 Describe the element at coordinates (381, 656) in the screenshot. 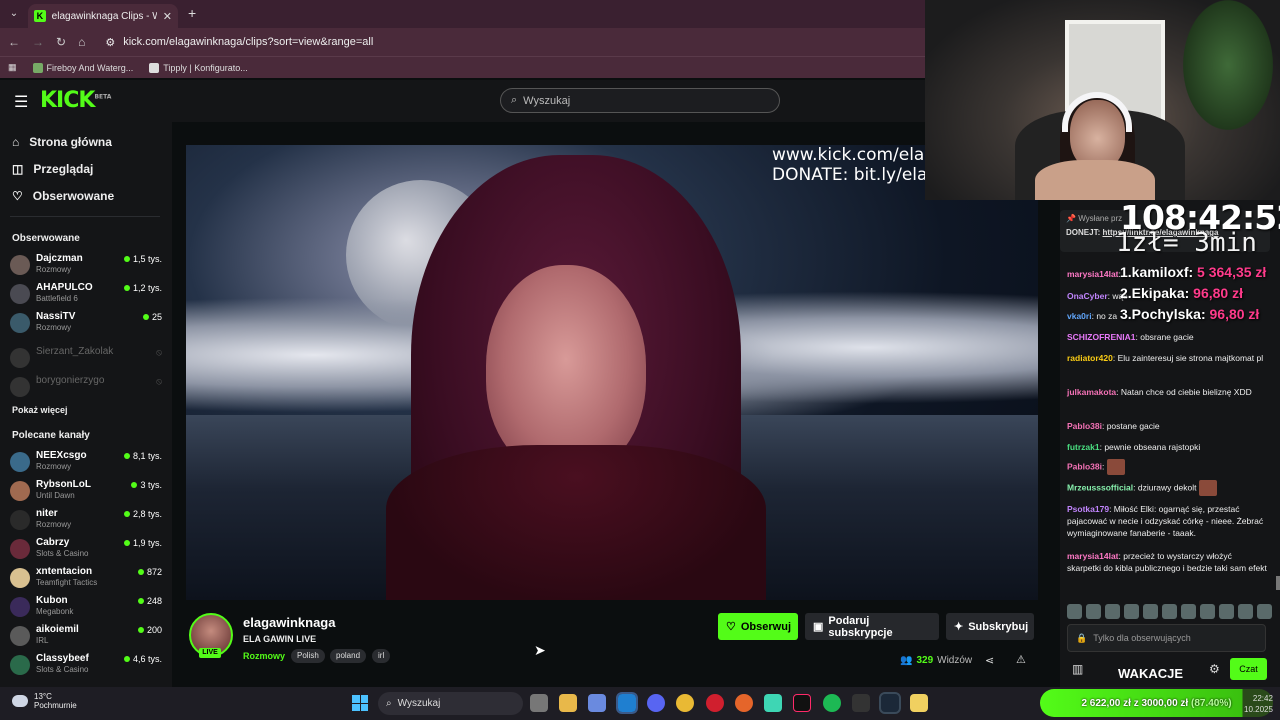

I see `tag-pill: irl` at that location.